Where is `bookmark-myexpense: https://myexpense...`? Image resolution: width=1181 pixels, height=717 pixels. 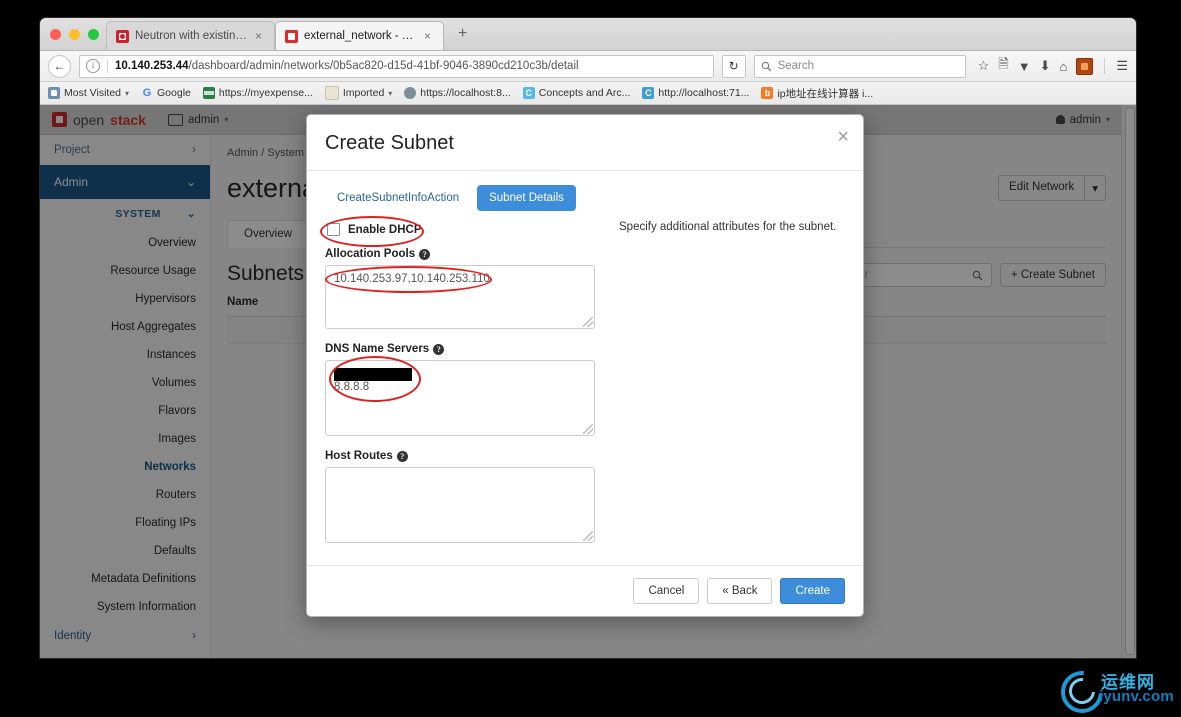 bookmark-myexpense: https://myexpense... is located at coordinates (257, 93).